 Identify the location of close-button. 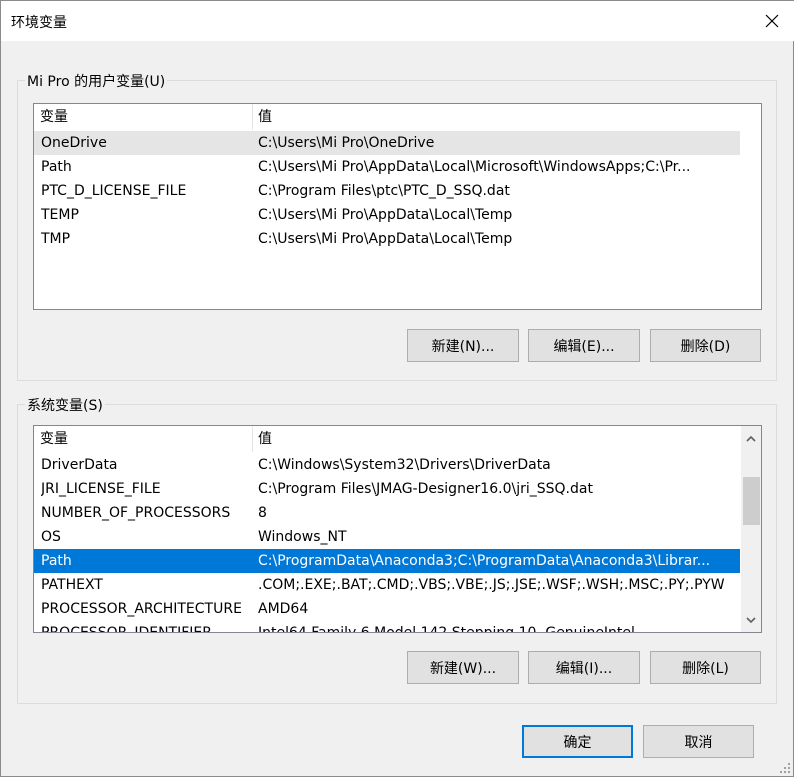
(772, 21).